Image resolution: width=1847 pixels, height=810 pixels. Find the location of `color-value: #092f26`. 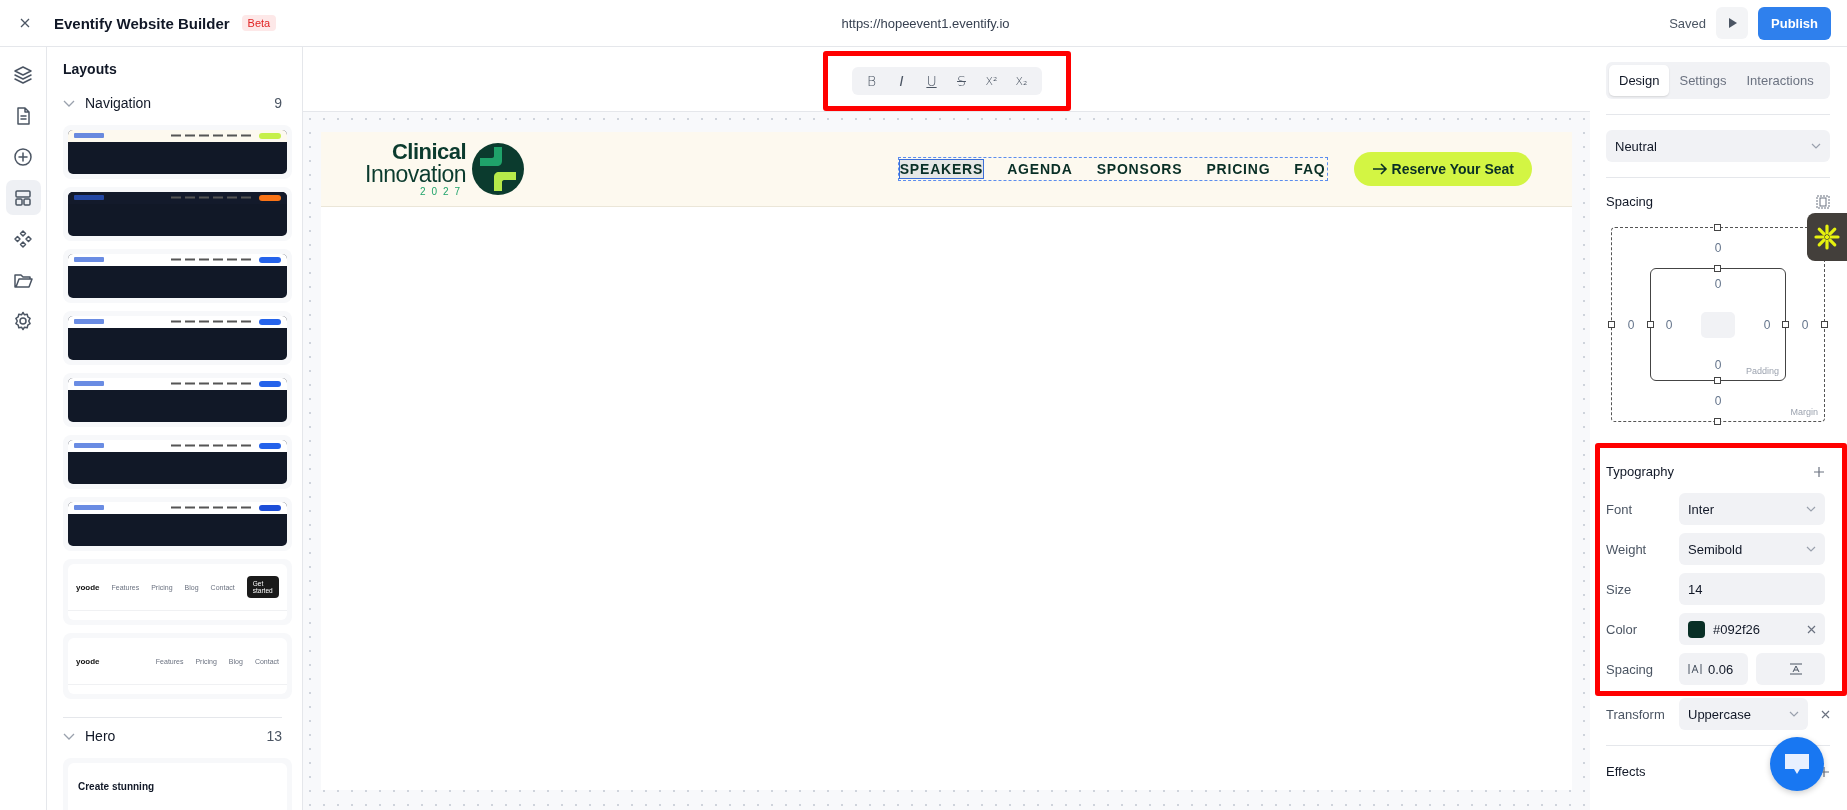

color-value: #092f26 is located at coordinates (1736, 629).